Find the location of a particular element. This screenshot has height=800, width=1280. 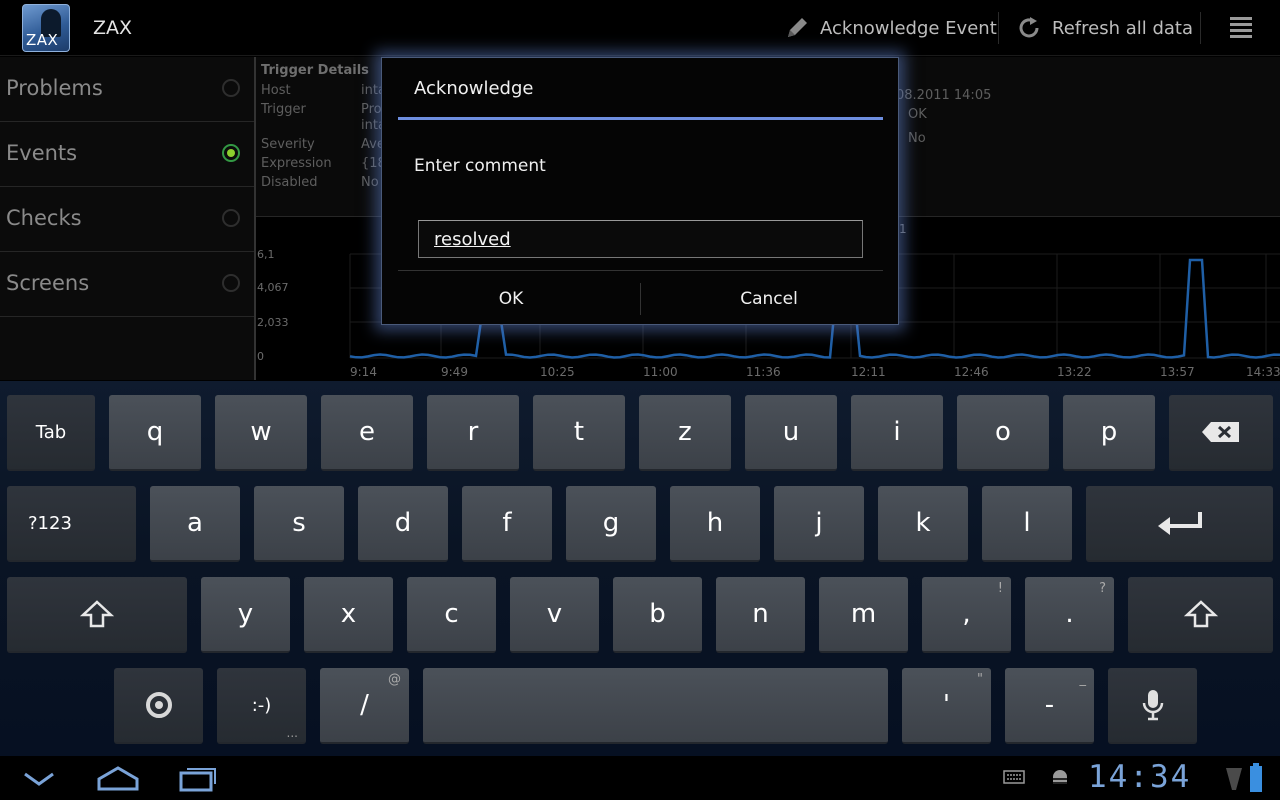

x-tick-label: 12:46 is located at coordinates (971, 372).